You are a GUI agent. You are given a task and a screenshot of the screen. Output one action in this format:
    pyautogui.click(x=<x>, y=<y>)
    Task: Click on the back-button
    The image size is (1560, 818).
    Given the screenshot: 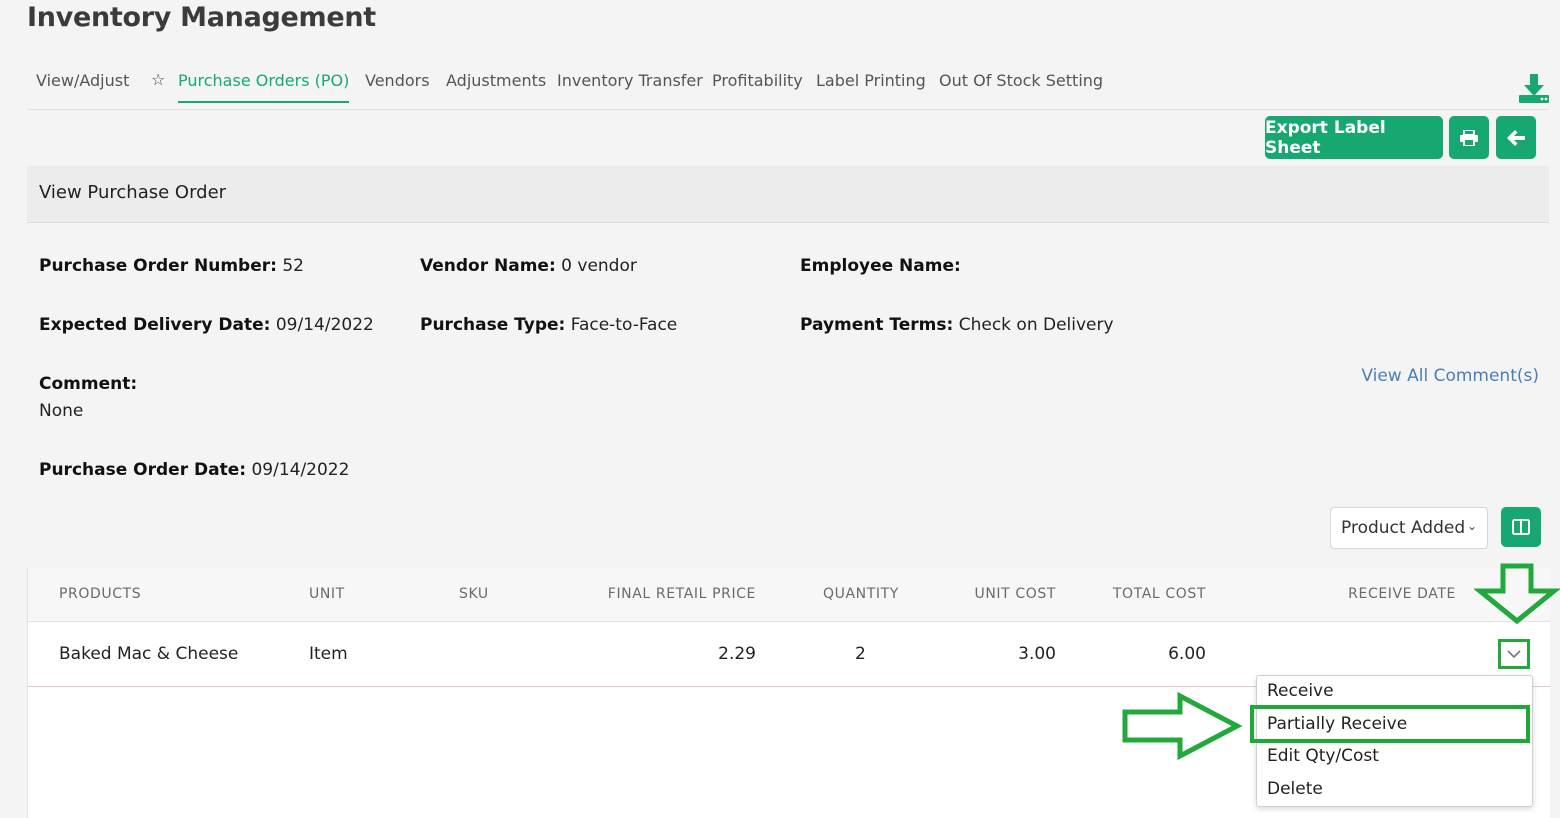 What is the action you would take?
    pyautogui.click(x=1516, y=137)
    